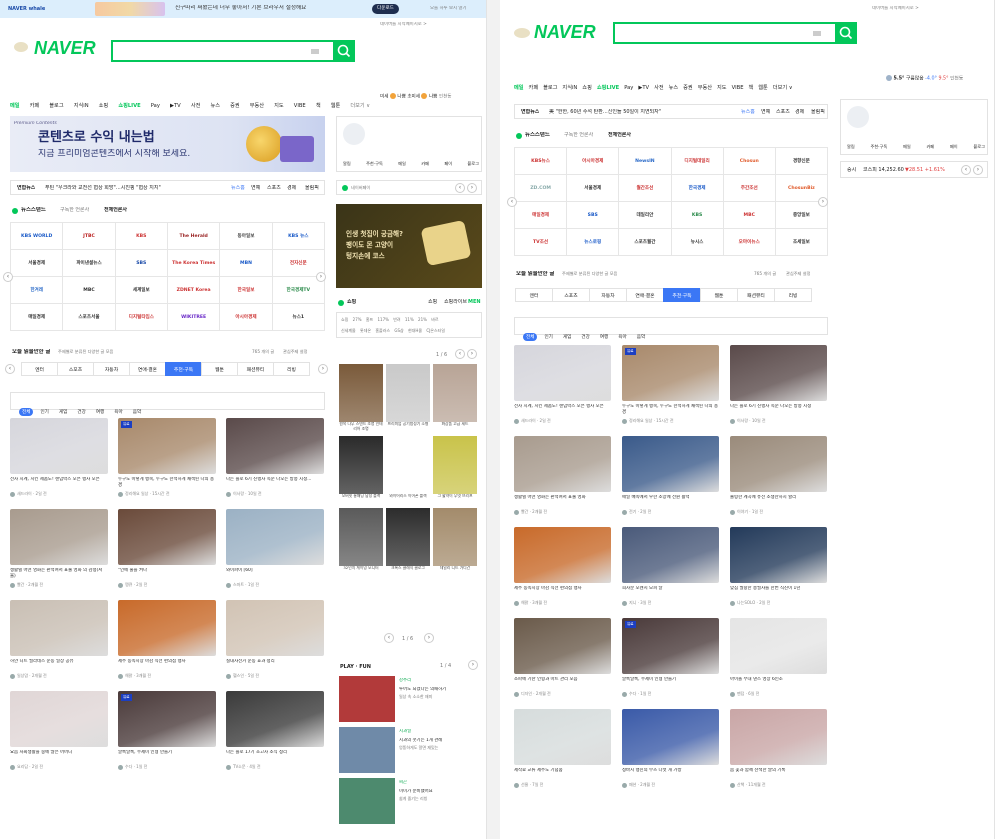 Image resolution: width=995 pixels, height=839 pixels. I want to click on content-card: 출렁한 계곡에 퓨전 소생산하시 할리 이야기 · 1일 전, so click(778, 475).